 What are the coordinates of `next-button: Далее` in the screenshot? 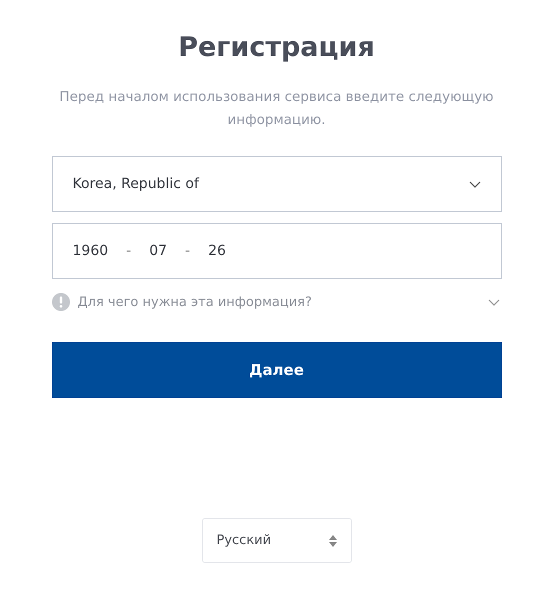 It's located at (277, 370).